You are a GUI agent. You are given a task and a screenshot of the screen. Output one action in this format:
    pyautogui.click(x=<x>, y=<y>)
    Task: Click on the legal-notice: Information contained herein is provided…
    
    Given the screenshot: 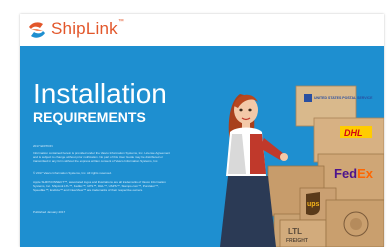 What is the action you would take?
    pyautogui.click(x=102, y=157)
    